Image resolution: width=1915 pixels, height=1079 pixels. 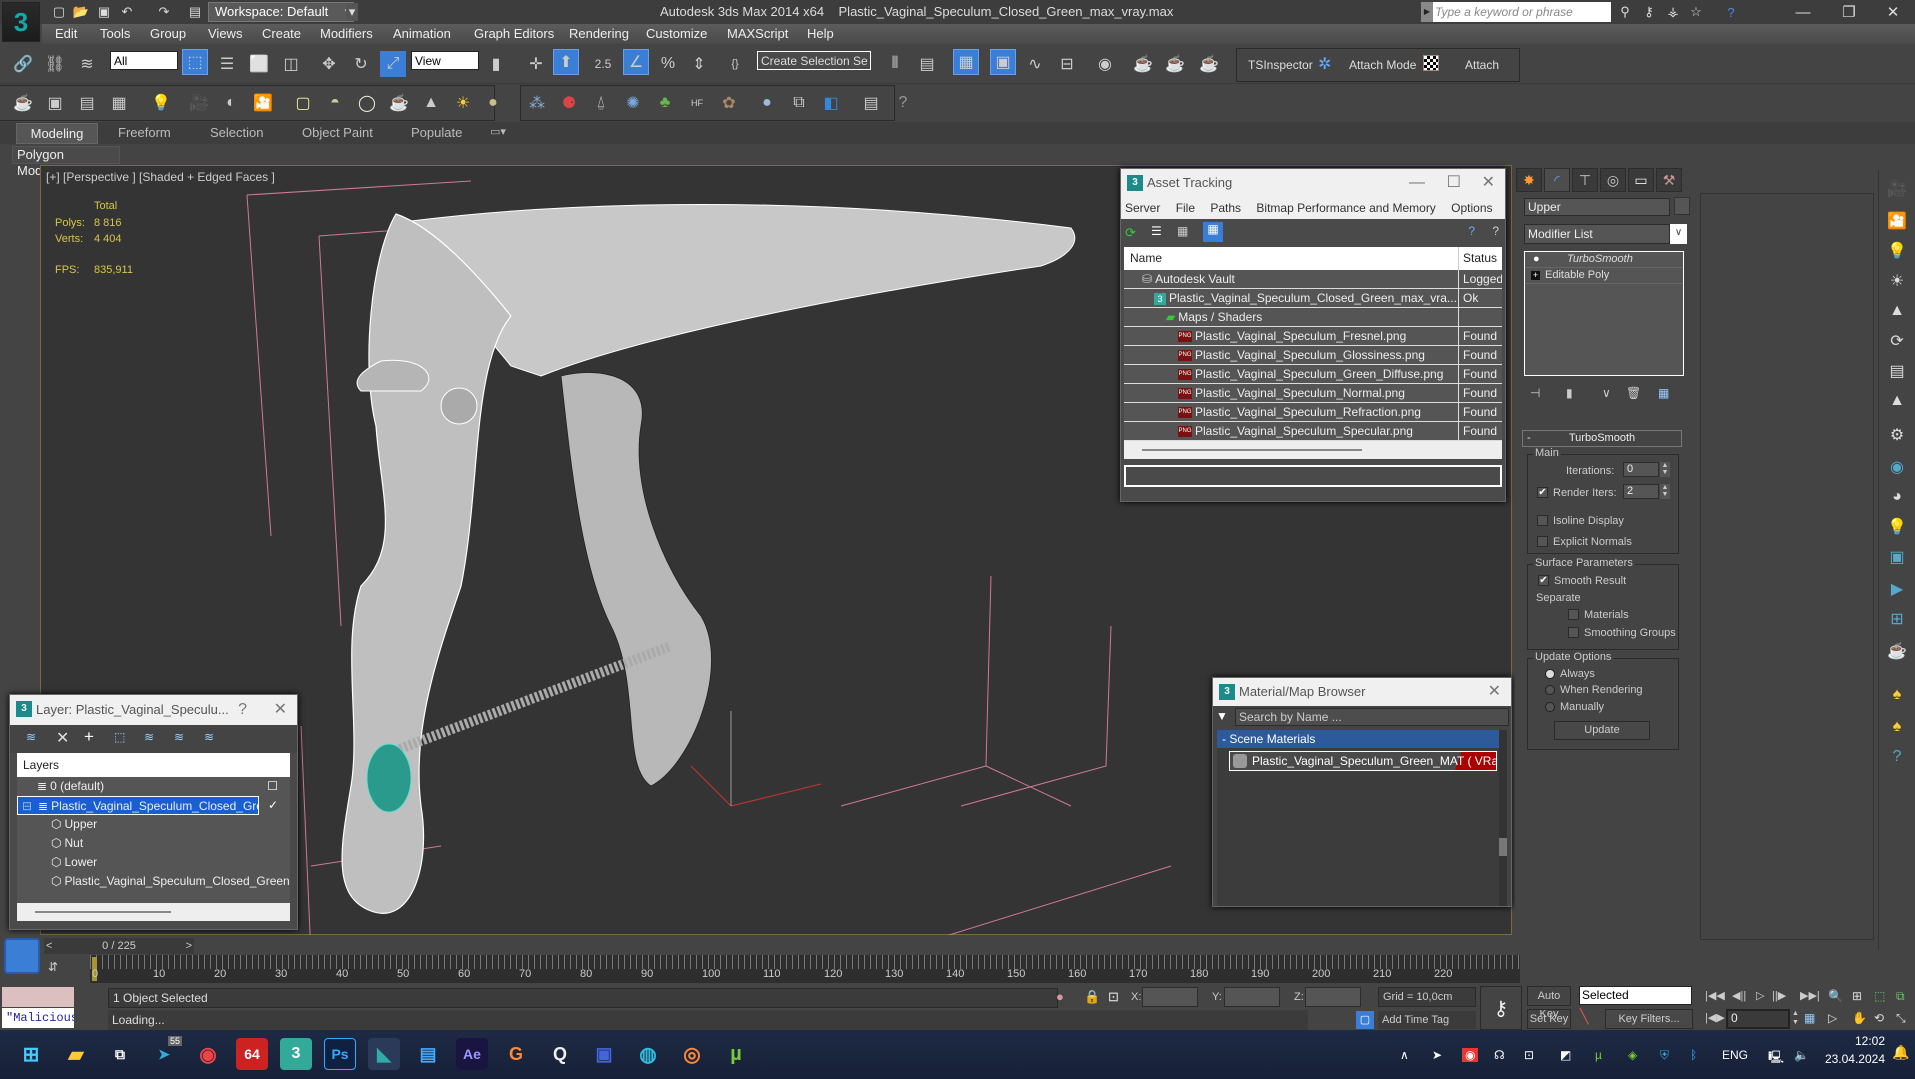 What do you see at coordinates (1427, 1020) in the screenshot?
I see `add-time-tag-button: Add Time Tag` at bounding box center [1427, 1020].